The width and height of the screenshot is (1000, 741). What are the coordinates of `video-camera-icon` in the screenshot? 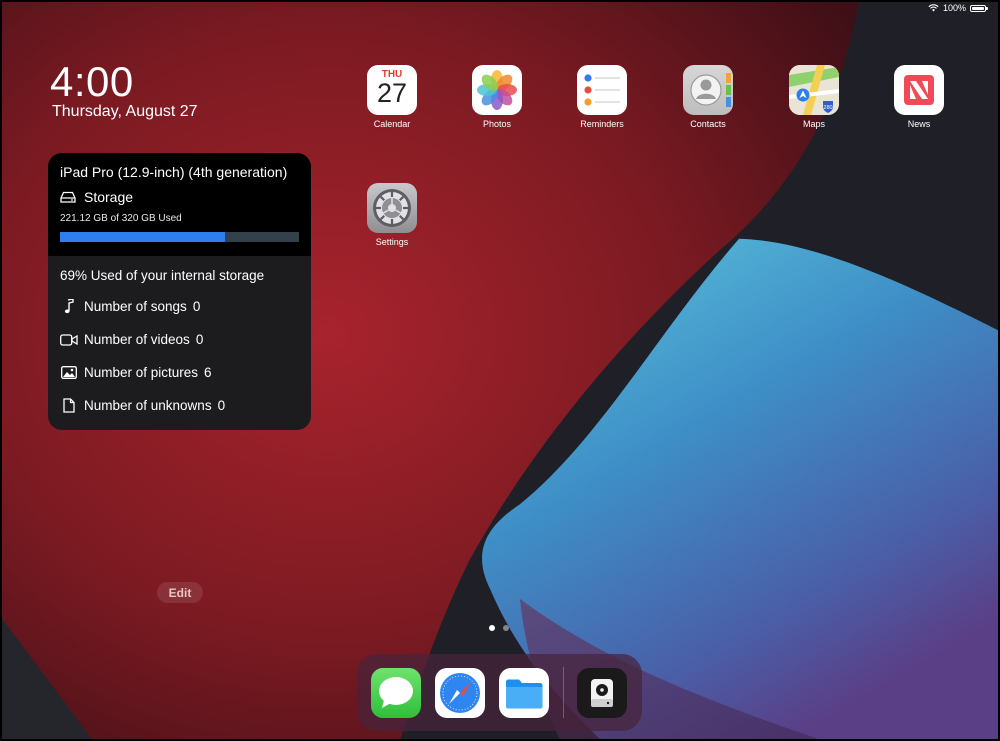 It's located at (69, 339).